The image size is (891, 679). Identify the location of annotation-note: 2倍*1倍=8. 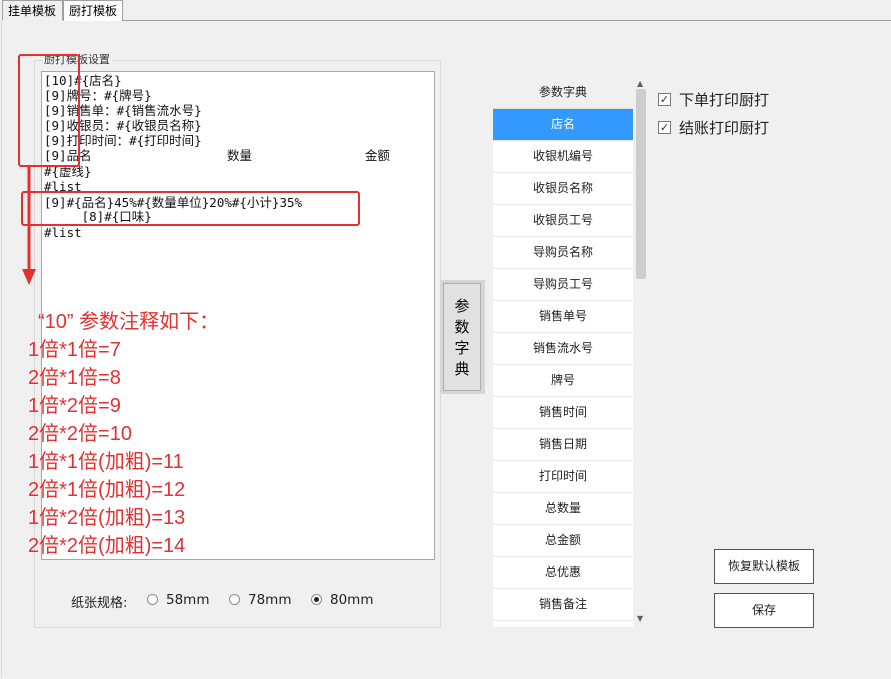
(74, 378).